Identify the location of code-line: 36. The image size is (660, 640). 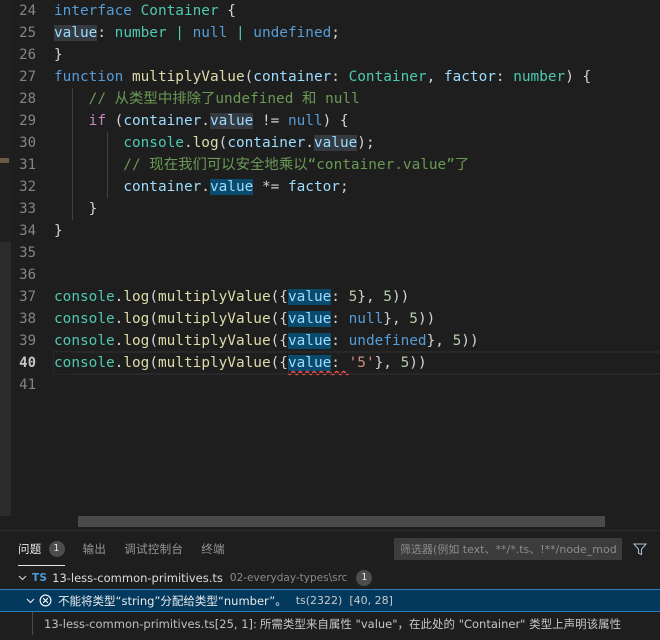
(335, 275).